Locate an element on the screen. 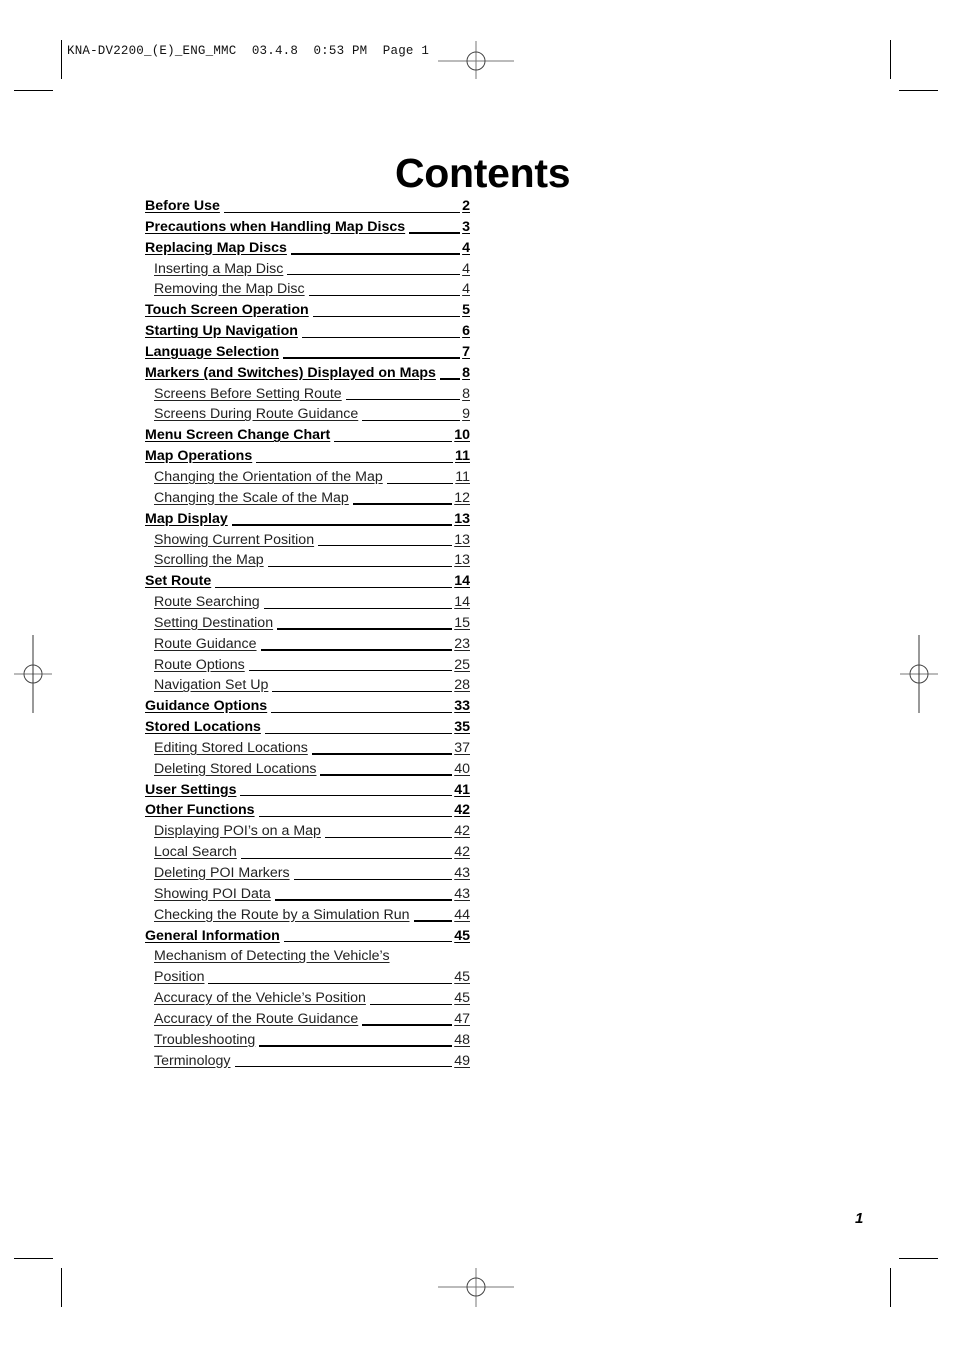  toc-subsection: Changing the Orientation of the Map 11 is located at coordinates (307, 477).